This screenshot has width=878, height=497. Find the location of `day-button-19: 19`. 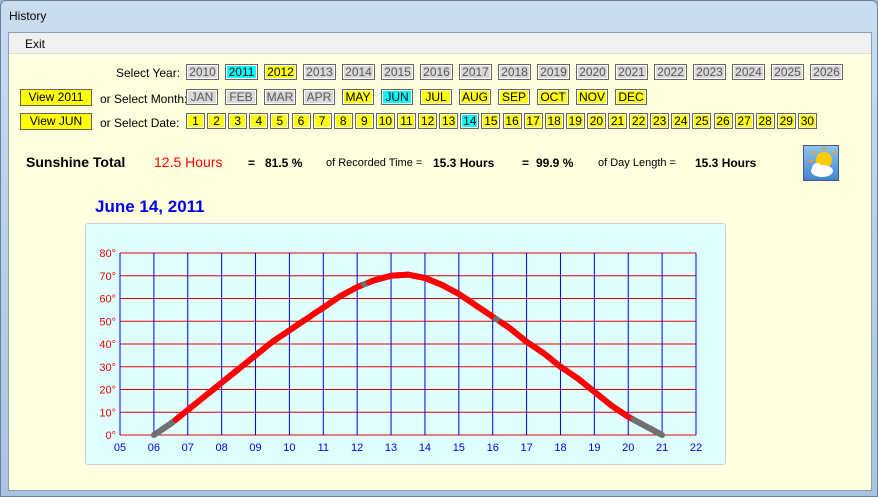

day-button-19: 19 is located at coordinates (575, 121).